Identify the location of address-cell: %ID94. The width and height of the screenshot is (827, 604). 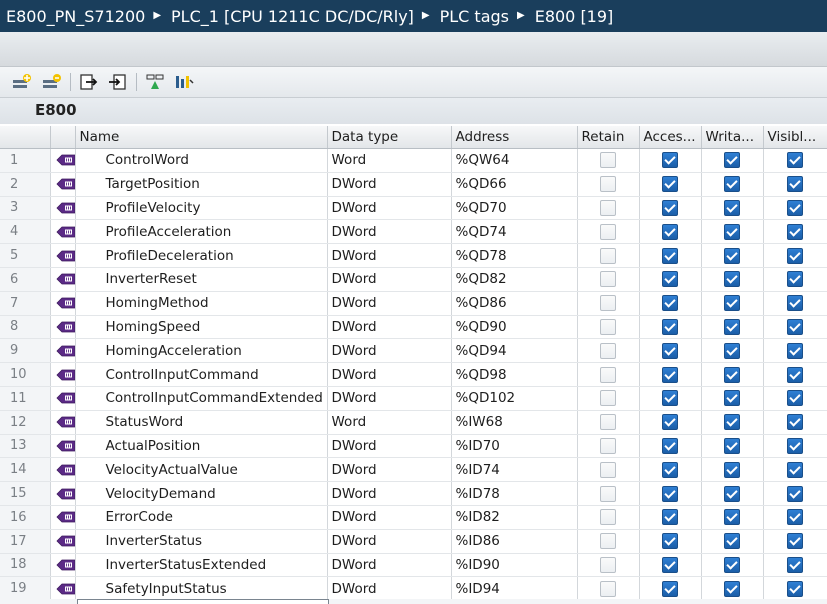
(514, 589).